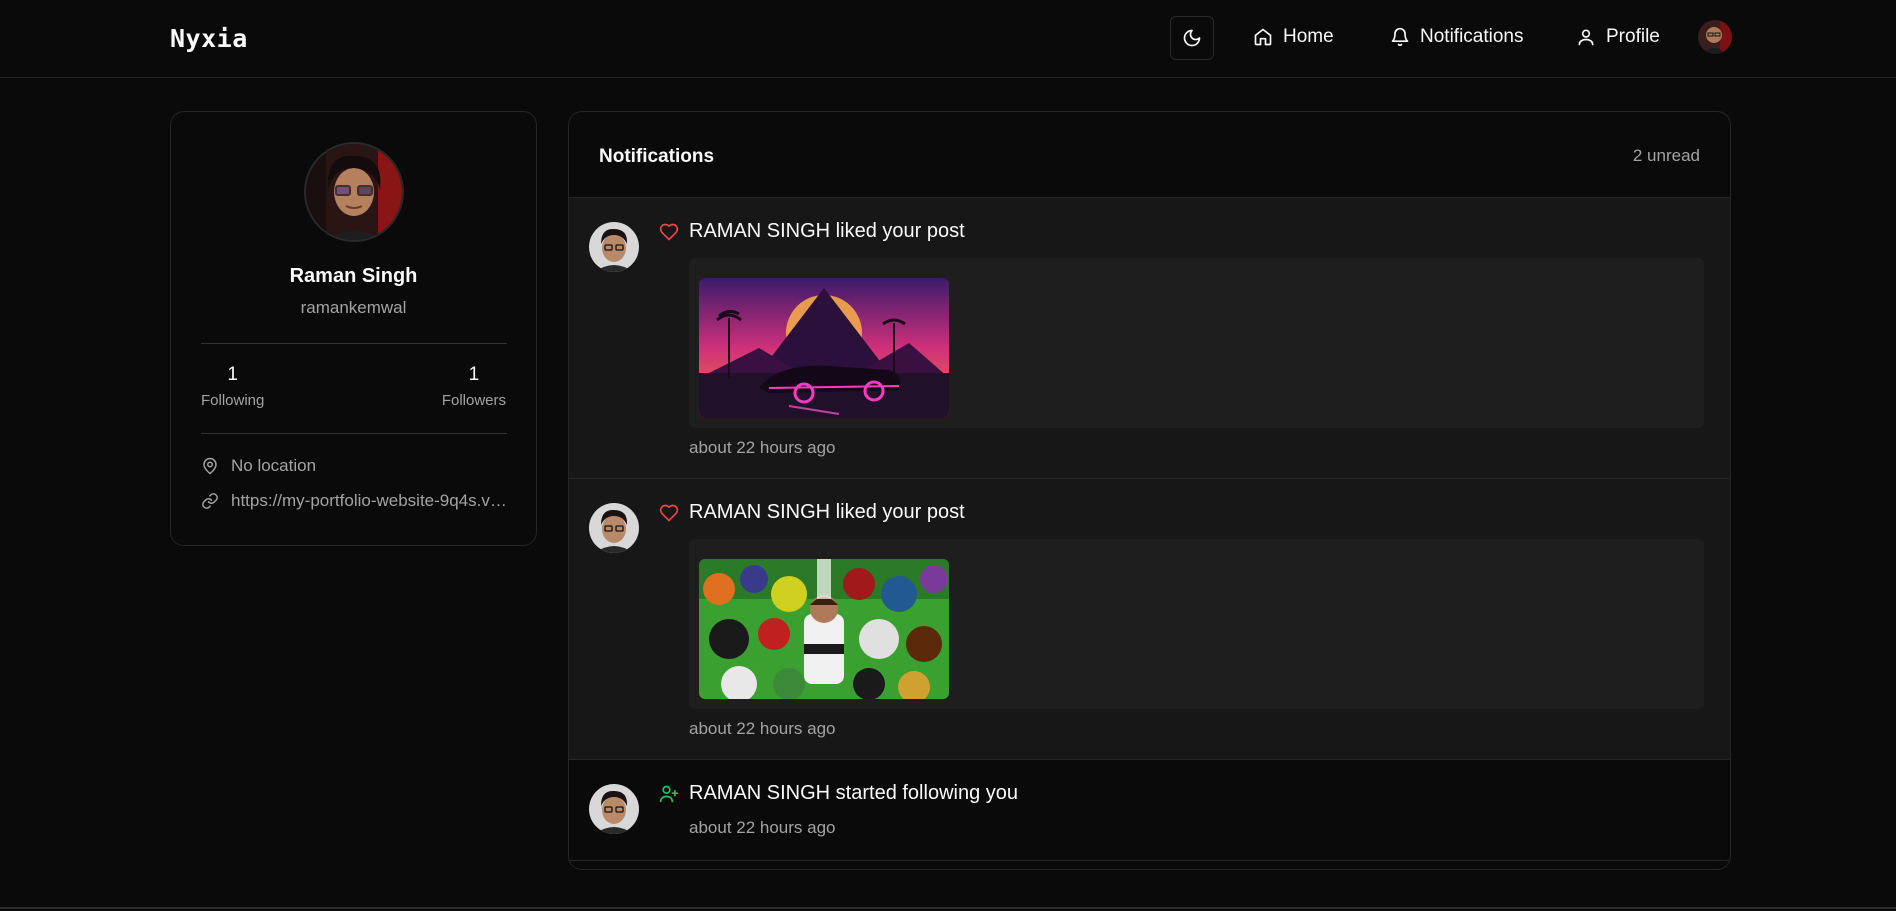  Describe the element at coordinates (1666, 155) in the screenshot. I see `unread-count: 2 unread` at that location.